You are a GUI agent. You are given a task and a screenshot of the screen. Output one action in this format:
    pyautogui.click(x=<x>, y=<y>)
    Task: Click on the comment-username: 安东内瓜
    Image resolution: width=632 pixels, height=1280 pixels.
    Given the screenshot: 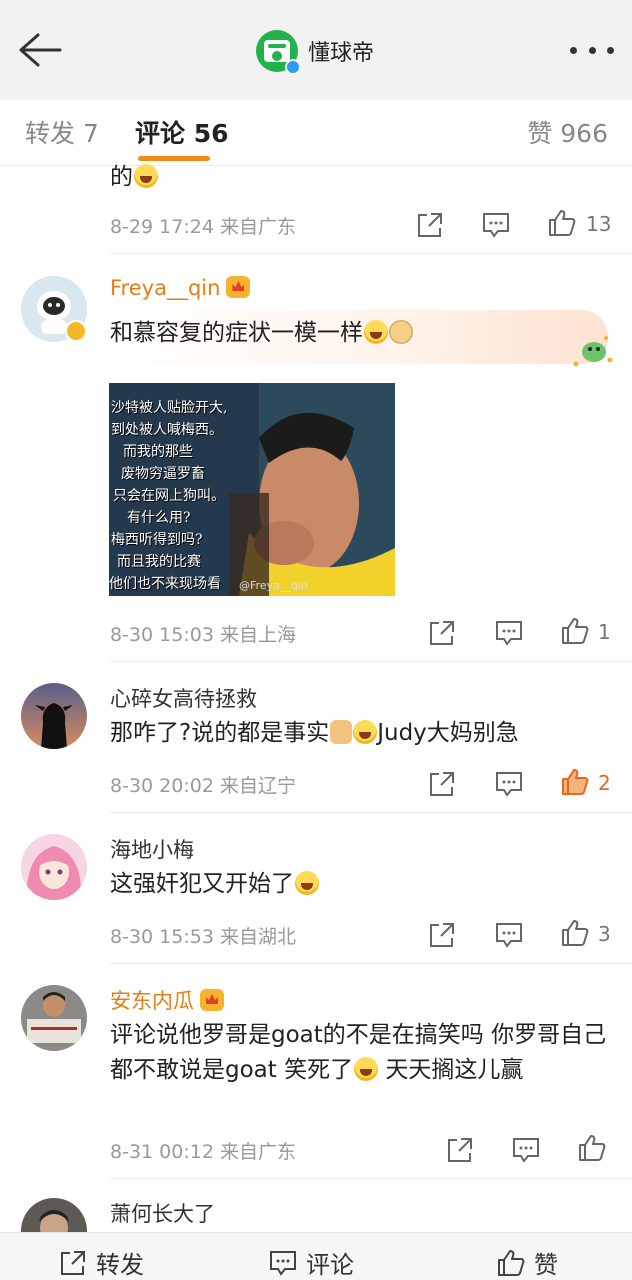 What is the action you would take?
    pyautogui.click(x=167, y=1000)
    